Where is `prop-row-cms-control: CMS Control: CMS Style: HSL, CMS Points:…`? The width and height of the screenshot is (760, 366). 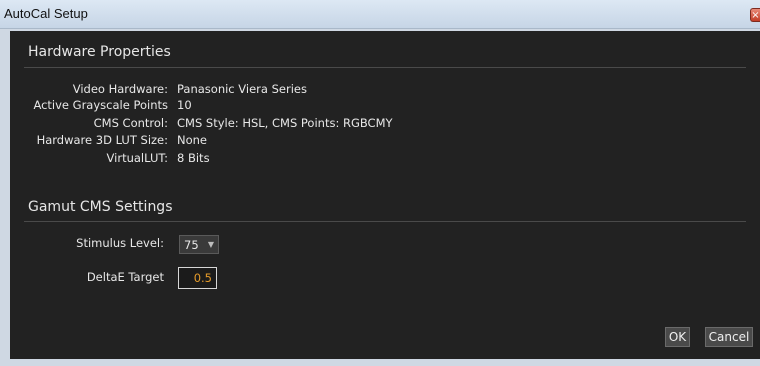
prop-row-cms-control: CMS Control: CMS Style: HSL, CMS Points:… is located at coordinates (380, 123).